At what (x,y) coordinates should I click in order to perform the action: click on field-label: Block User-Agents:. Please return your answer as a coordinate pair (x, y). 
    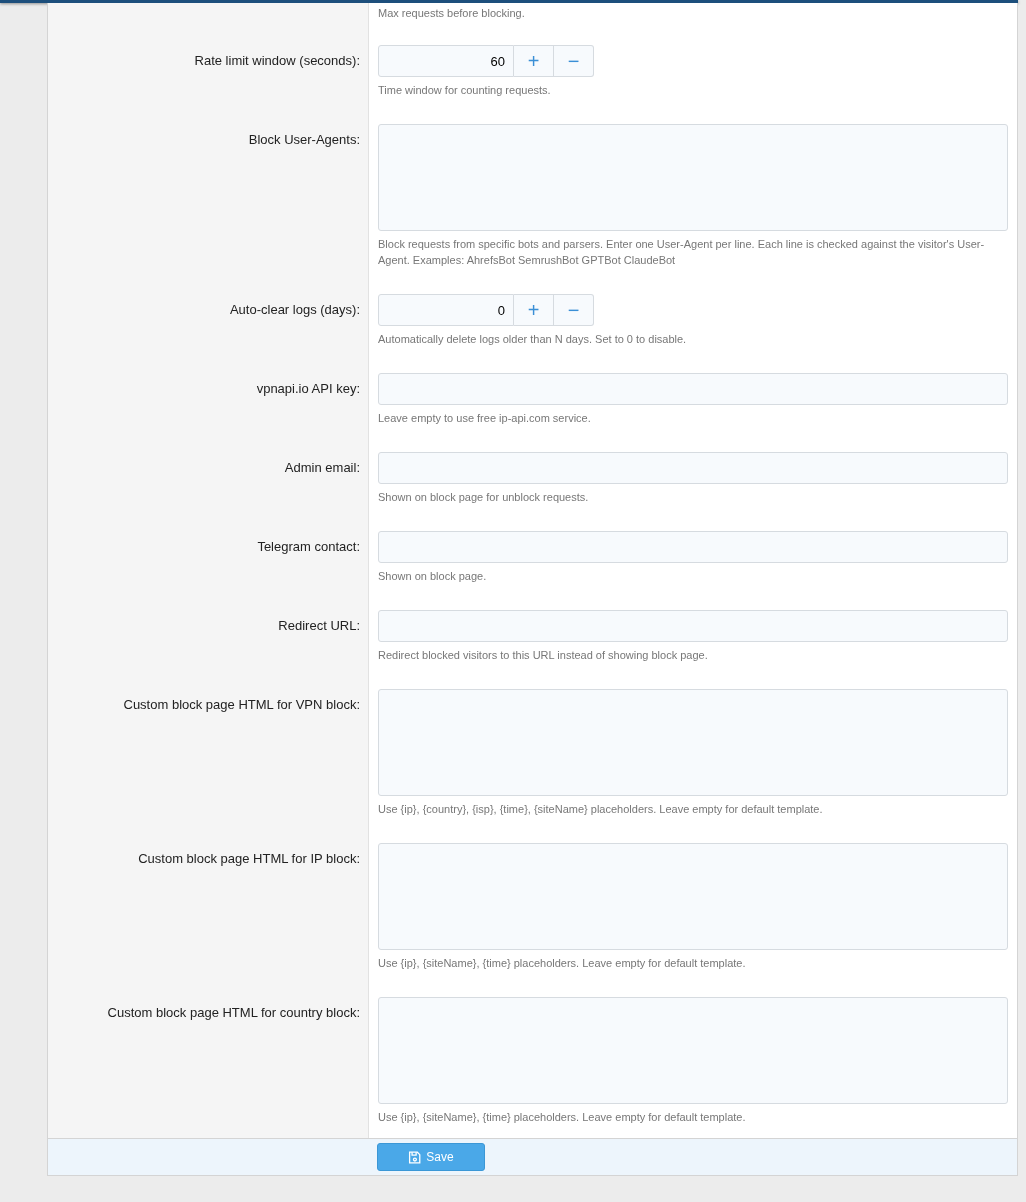
    Looking at the image, I should click on (303, 140).